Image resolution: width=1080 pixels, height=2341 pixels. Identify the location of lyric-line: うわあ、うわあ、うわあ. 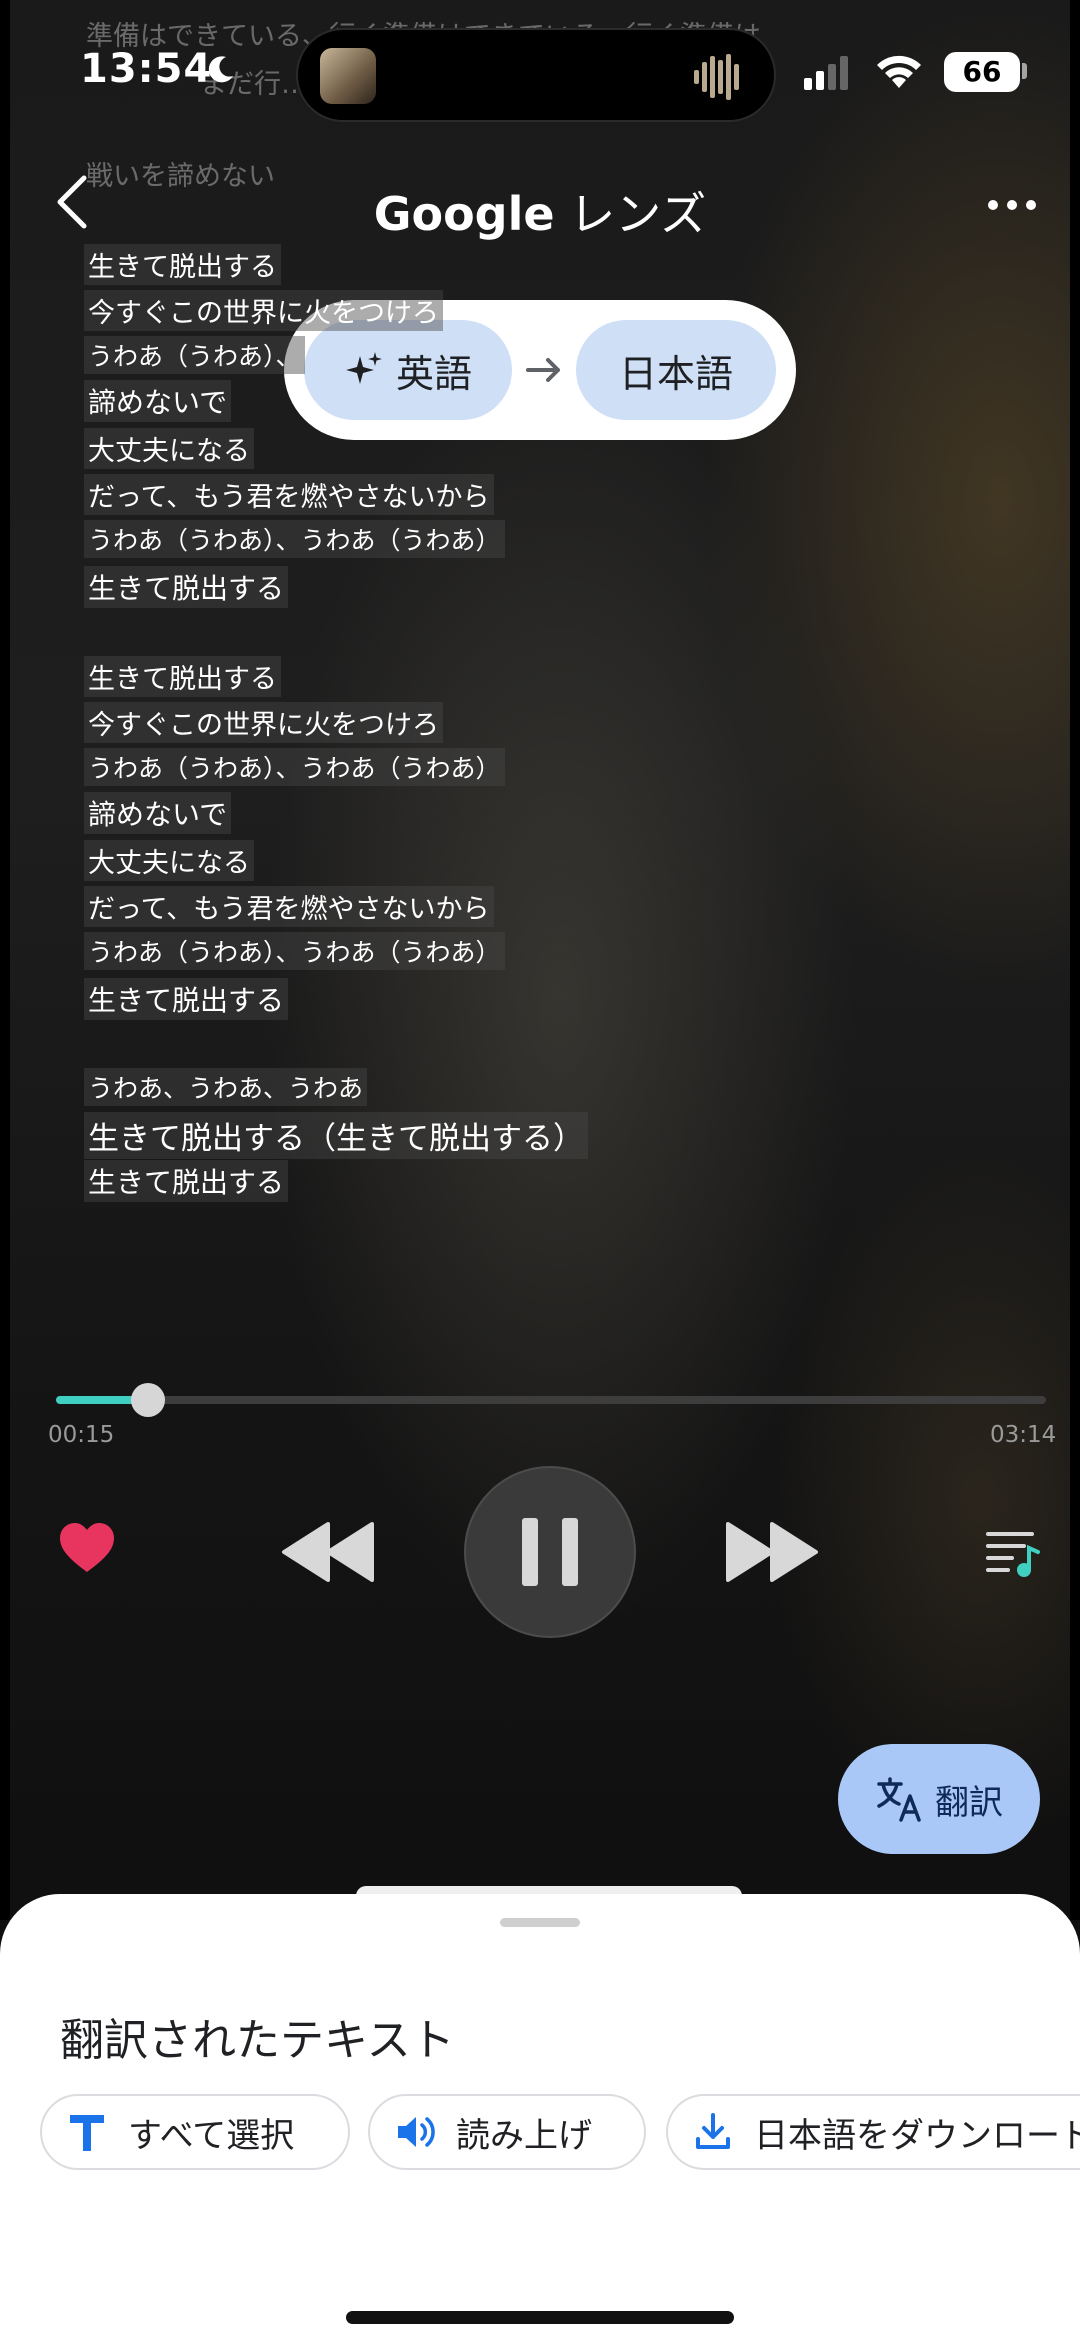
(226, 1087).